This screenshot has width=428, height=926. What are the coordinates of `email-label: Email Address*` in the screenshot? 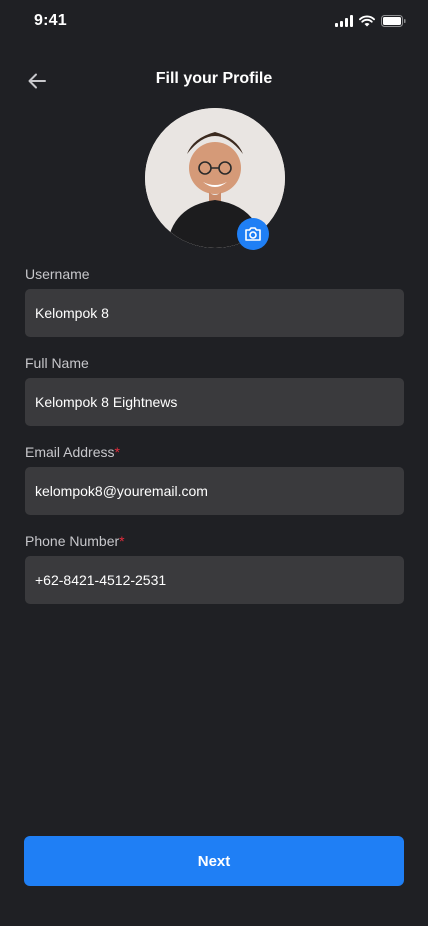 It's located at (72, 452).